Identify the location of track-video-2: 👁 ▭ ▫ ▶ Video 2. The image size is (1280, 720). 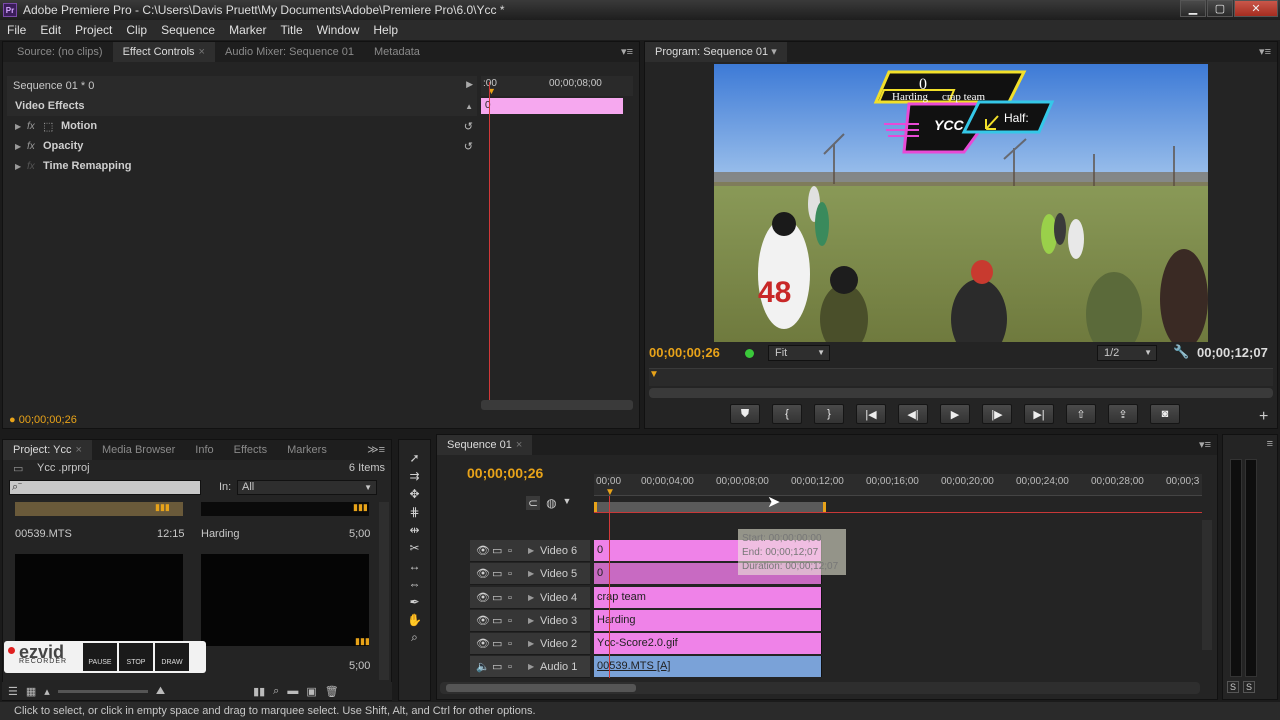
(530, 644).